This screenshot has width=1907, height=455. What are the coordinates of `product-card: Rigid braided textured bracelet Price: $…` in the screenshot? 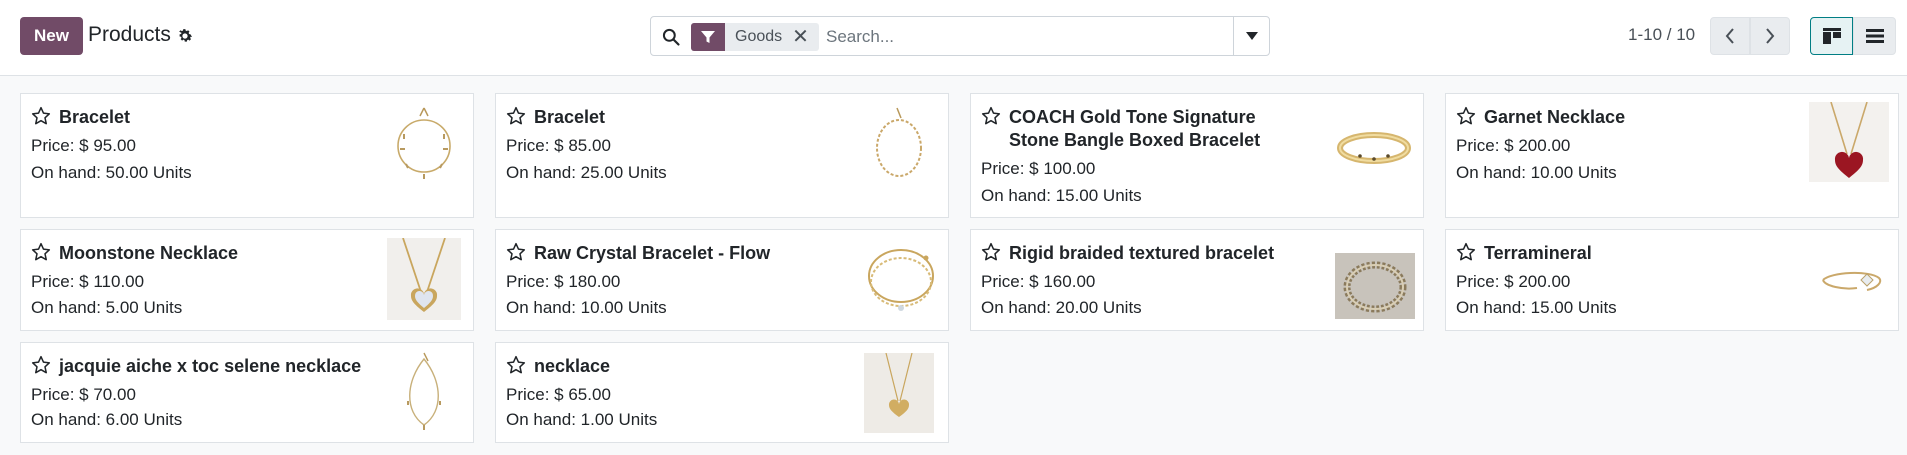 It's located at (1197, 280).